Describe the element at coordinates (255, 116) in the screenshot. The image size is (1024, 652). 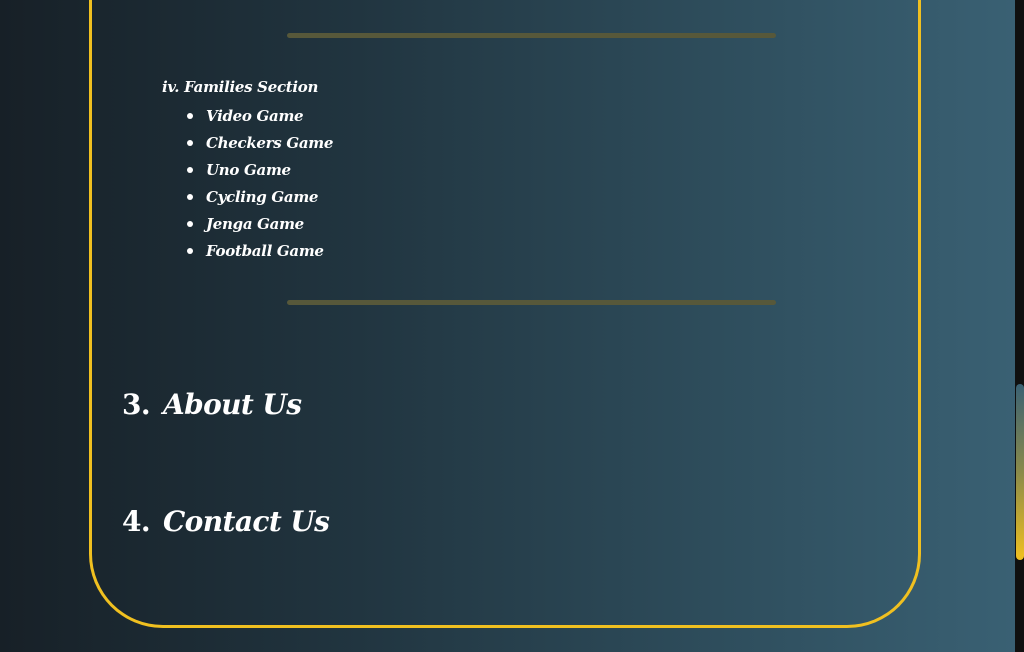
I see `game-label: Video Game` at that location.